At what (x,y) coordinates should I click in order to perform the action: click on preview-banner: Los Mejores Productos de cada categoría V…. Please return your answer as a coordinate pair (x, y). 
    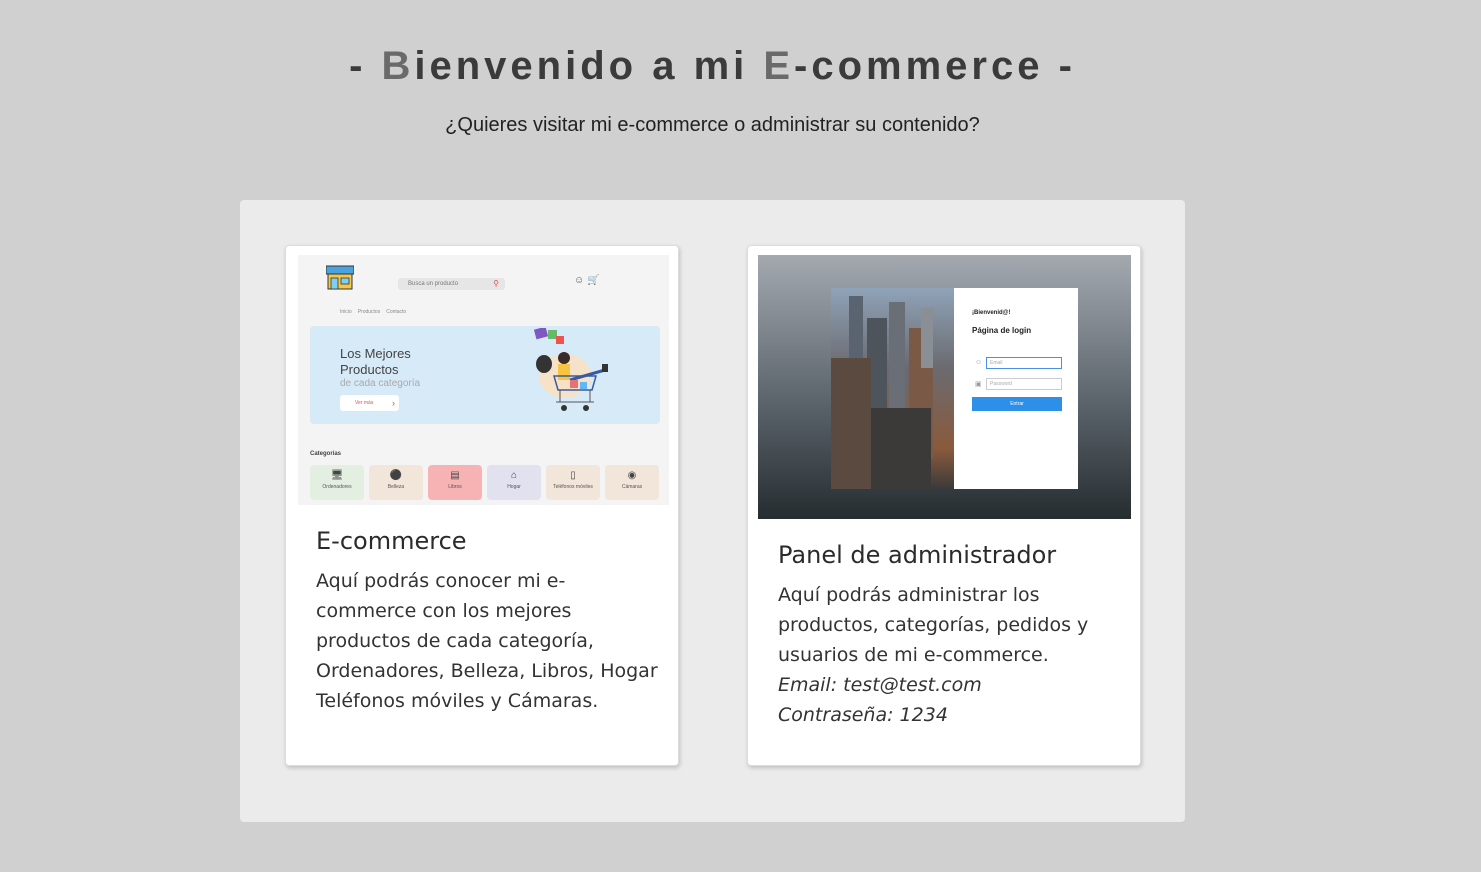
    Looking at the image, I should click on (485, 375).